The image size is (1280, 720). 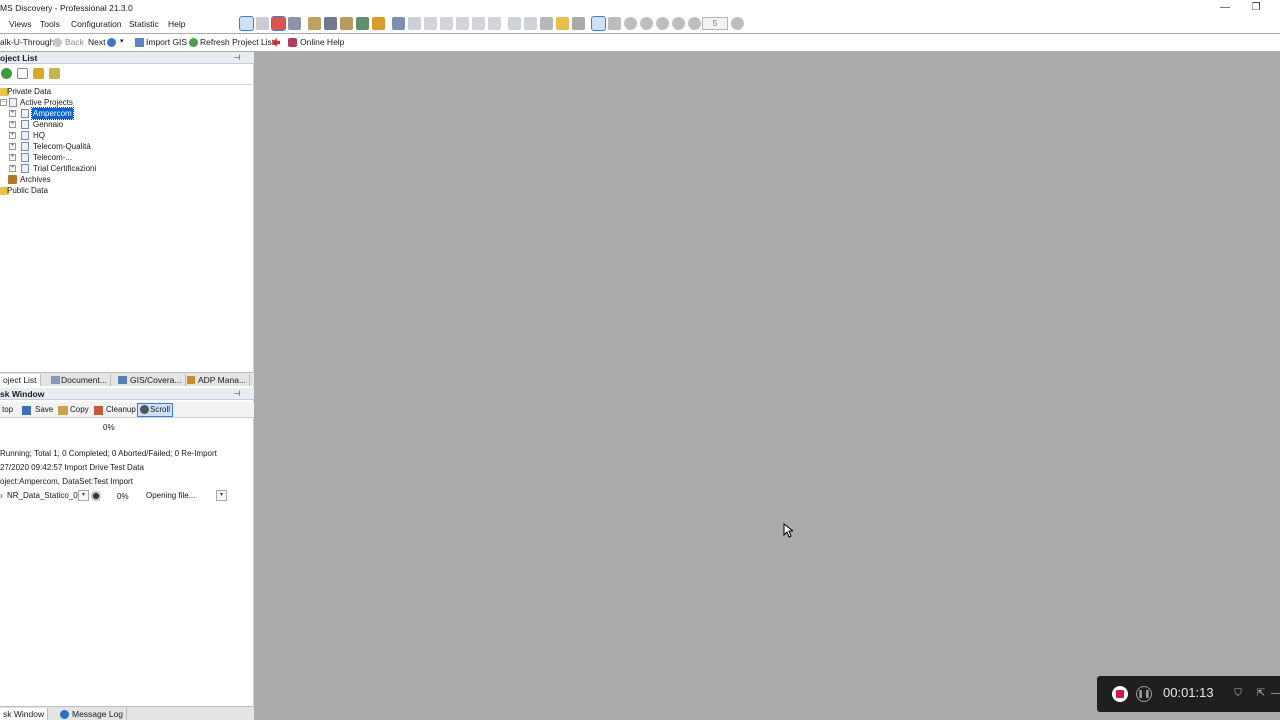 What do you see at coordinates (20, 380) in the screenshot?
I see `tab-project-list: oject List` at bounding box center [20, 380].